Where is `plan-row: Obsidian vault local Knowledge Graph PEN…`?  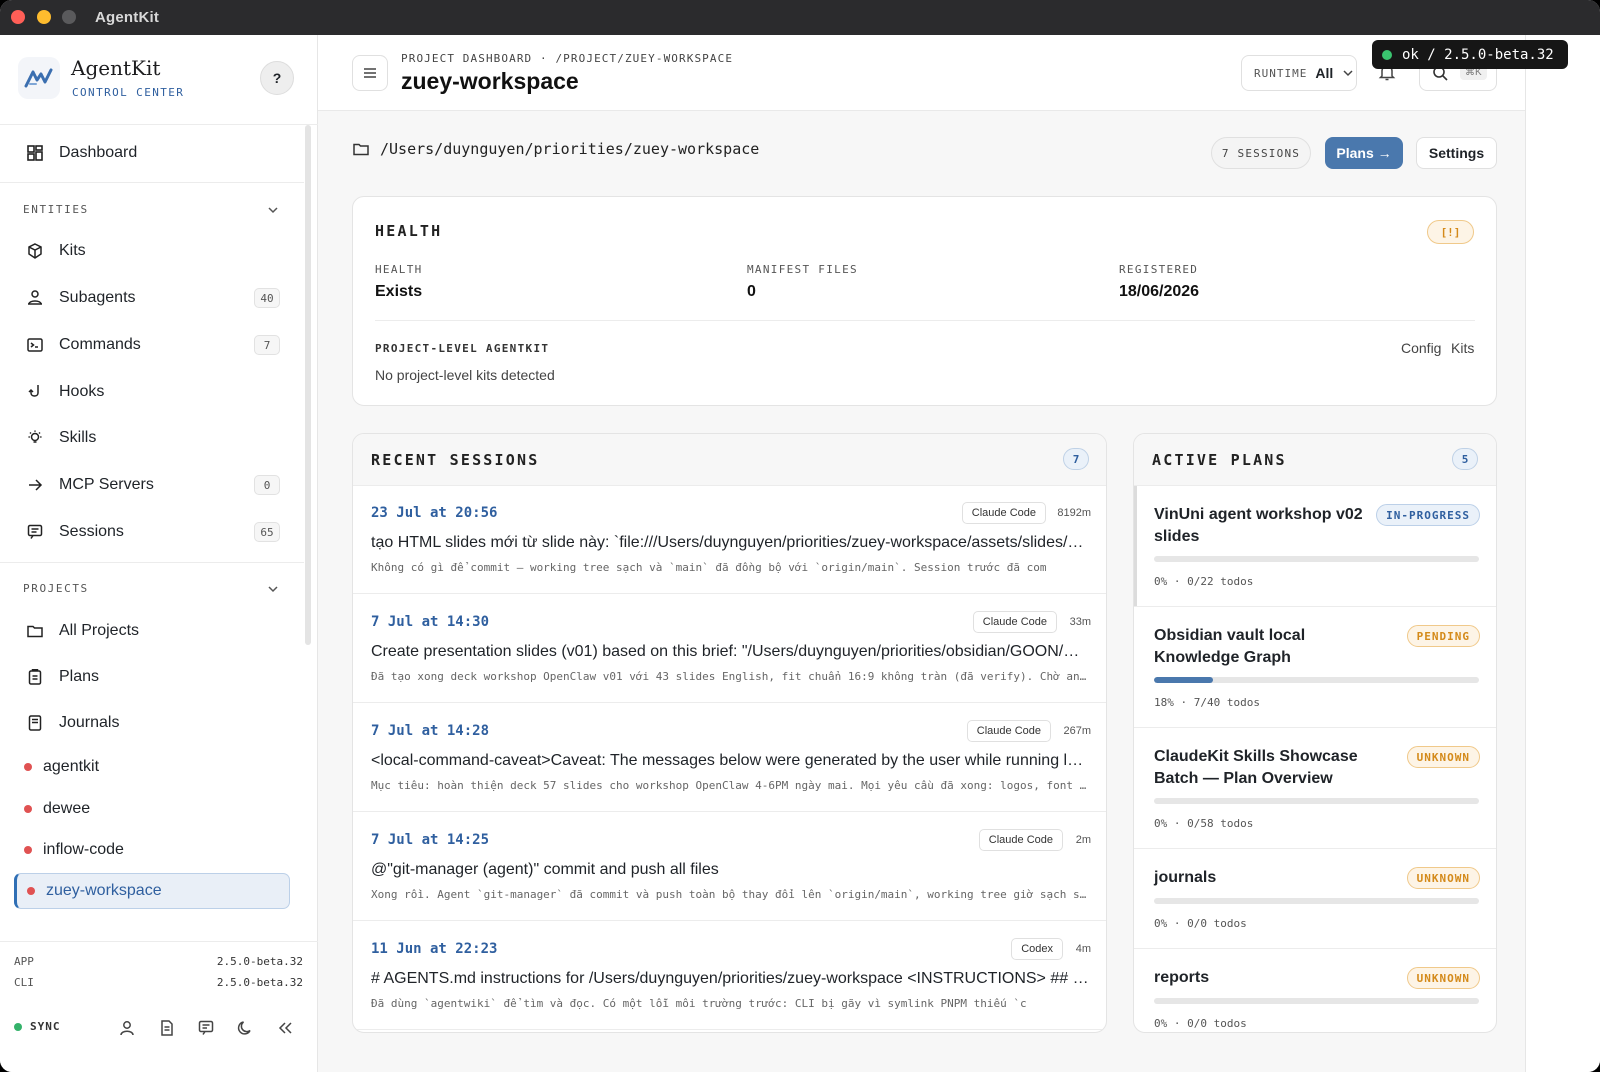
plan-row: Obsidian vault local Knowledge Graph PEN… is located at coordinates (1315, 667).